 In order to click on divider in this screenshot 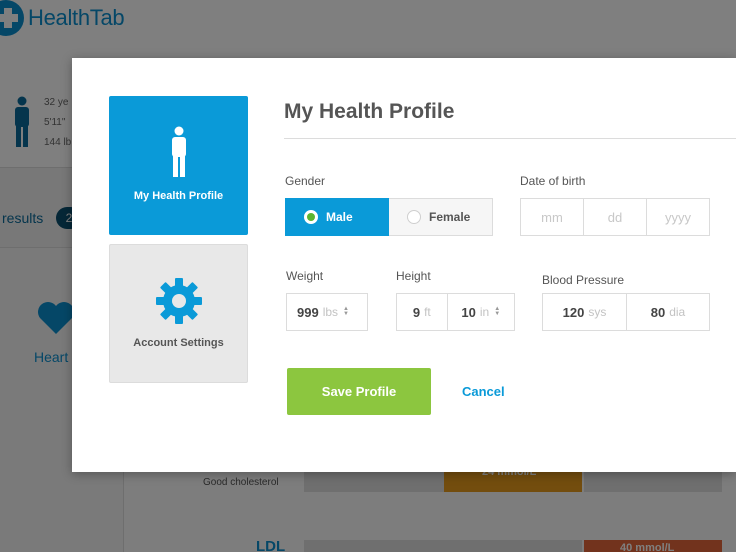, I will do `click(510, 138)`.